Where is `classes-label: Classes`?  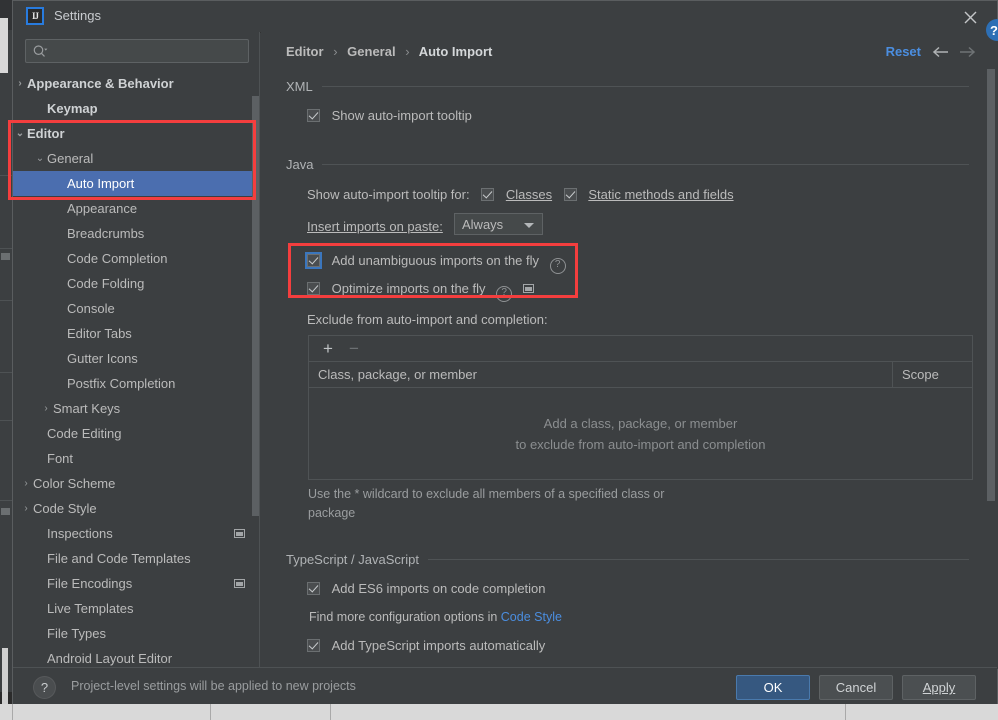
classes-label: Classes is located at coordinates (529, 194).